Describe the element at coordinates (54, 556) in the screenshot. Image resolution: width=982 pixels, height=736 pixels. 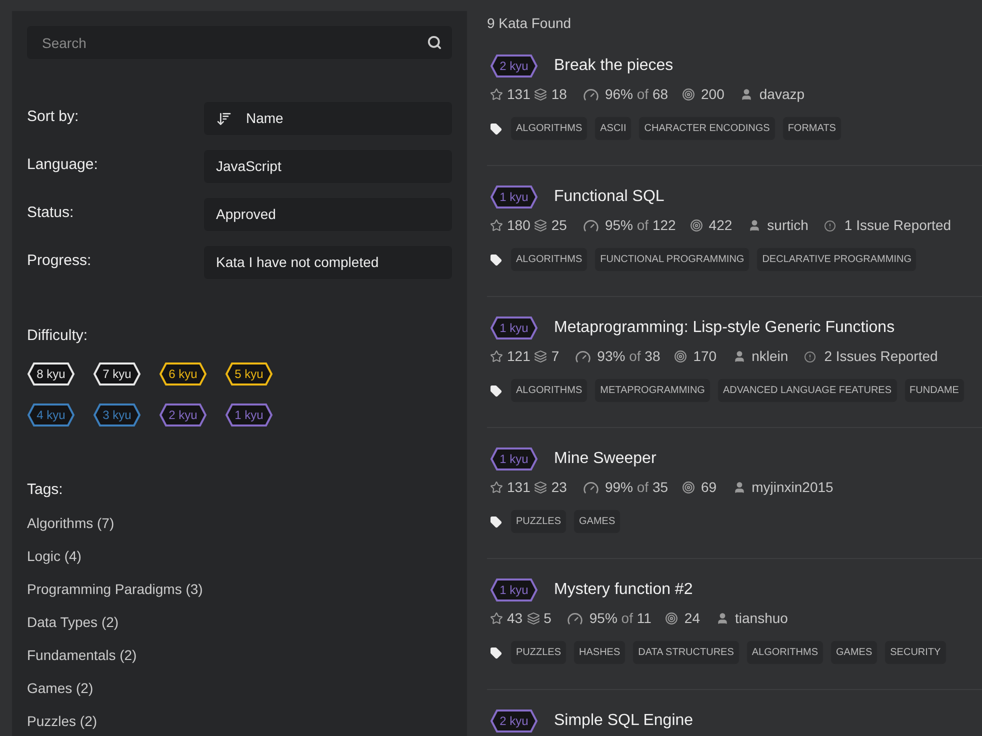
I see `tag-filter-link: Logic (4)` at that location.